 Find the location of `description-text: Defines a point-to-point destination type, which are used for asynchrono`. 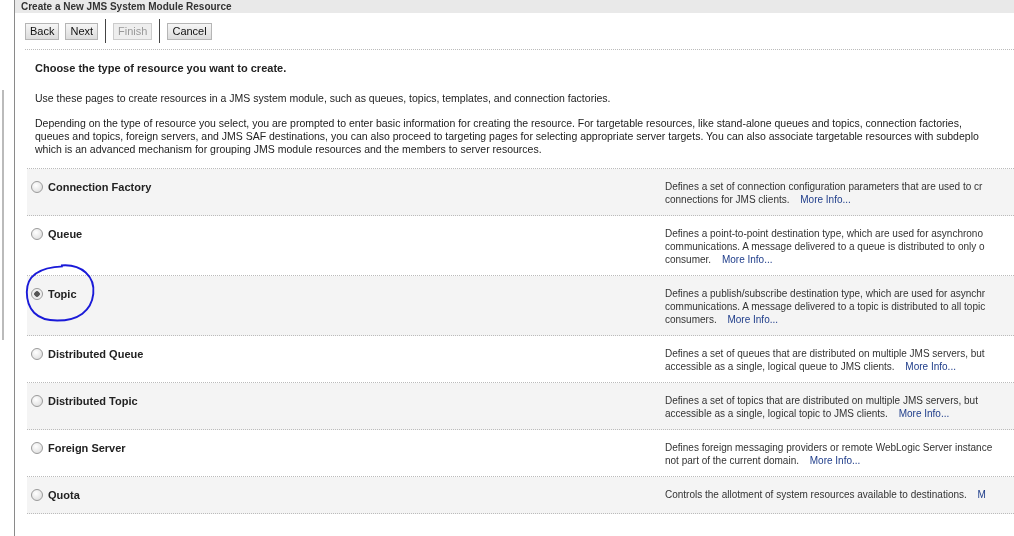

description-text: Defines a point-to-point destination type, which are used for asynchrono is located at coordinates (824, 233).